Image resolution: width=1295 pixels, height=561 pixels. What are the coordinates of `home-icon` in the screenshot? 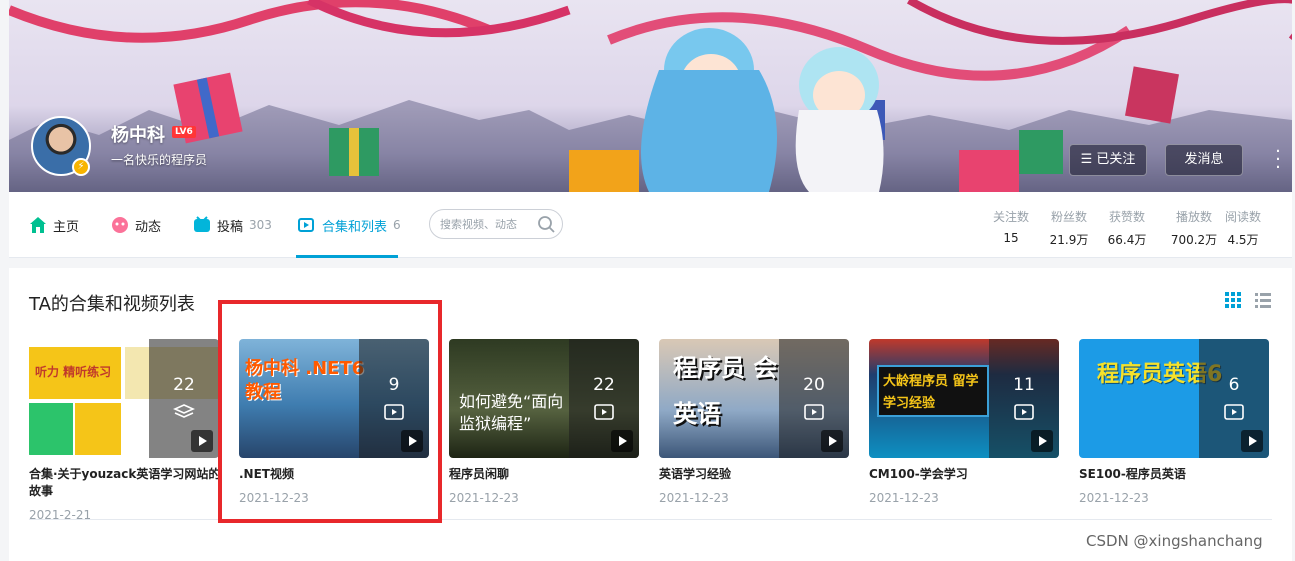 It's located at (38, 225).